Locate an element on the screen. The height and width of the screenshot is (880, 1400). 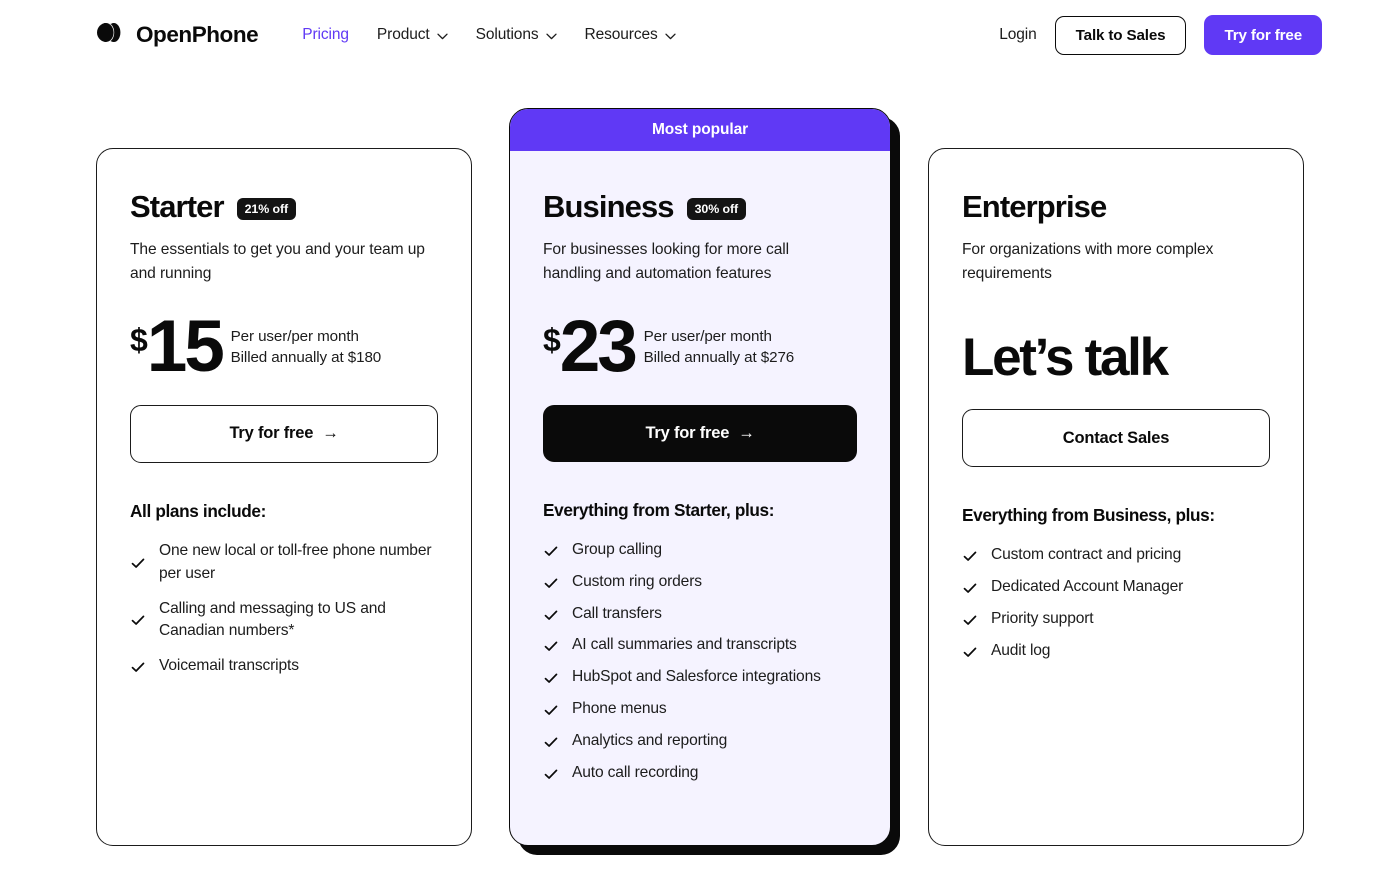
nav-item-product: Product is located at coordinates (412, 35).